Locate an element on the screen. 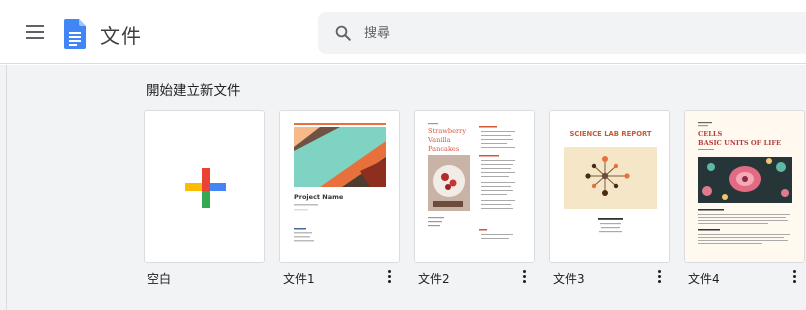 This screenshot has width=806, height=310. project-proposal-thumbnail: Project Name is located at coordinates (339, 186).